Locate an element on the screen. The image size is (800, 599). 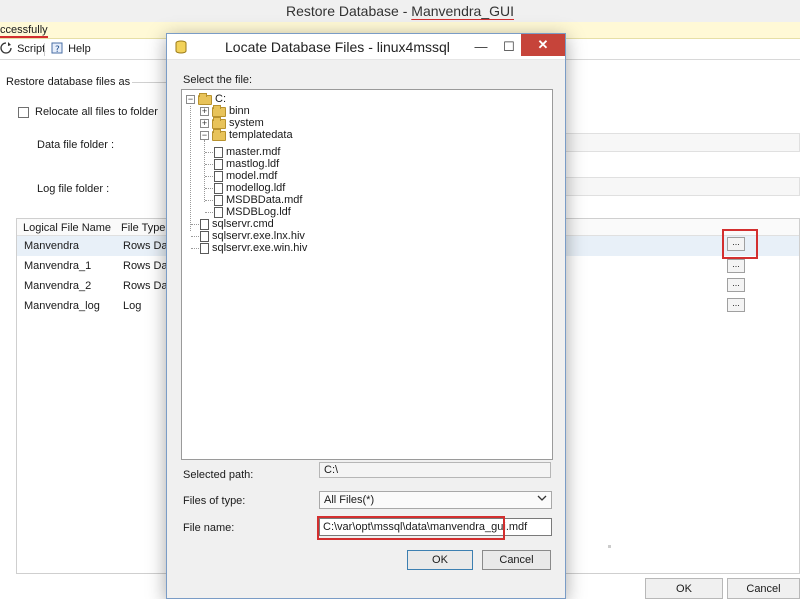
help-button: ? Help is located at coordinates (71, 49).